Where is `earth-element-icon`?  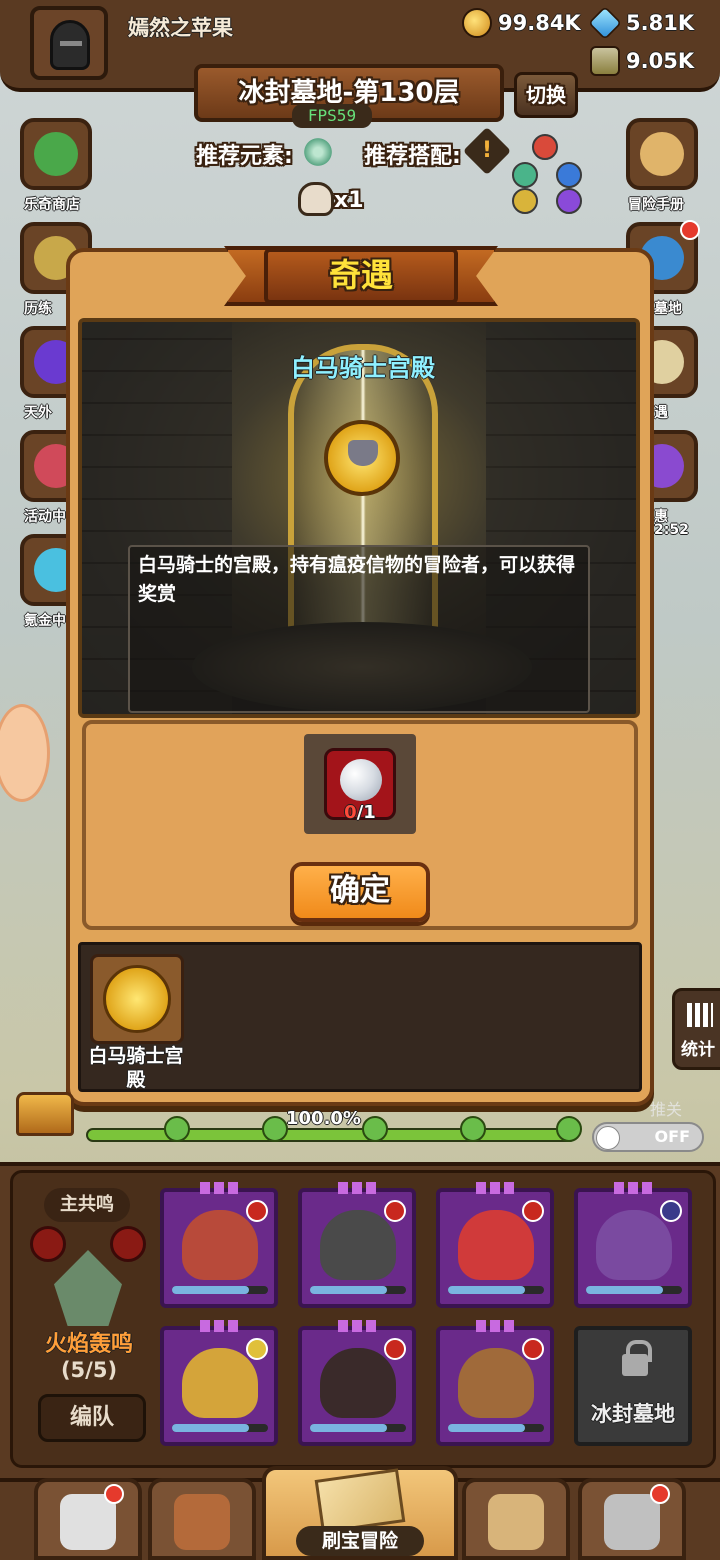 earth-element-icon is located at coordinates (525, 201).